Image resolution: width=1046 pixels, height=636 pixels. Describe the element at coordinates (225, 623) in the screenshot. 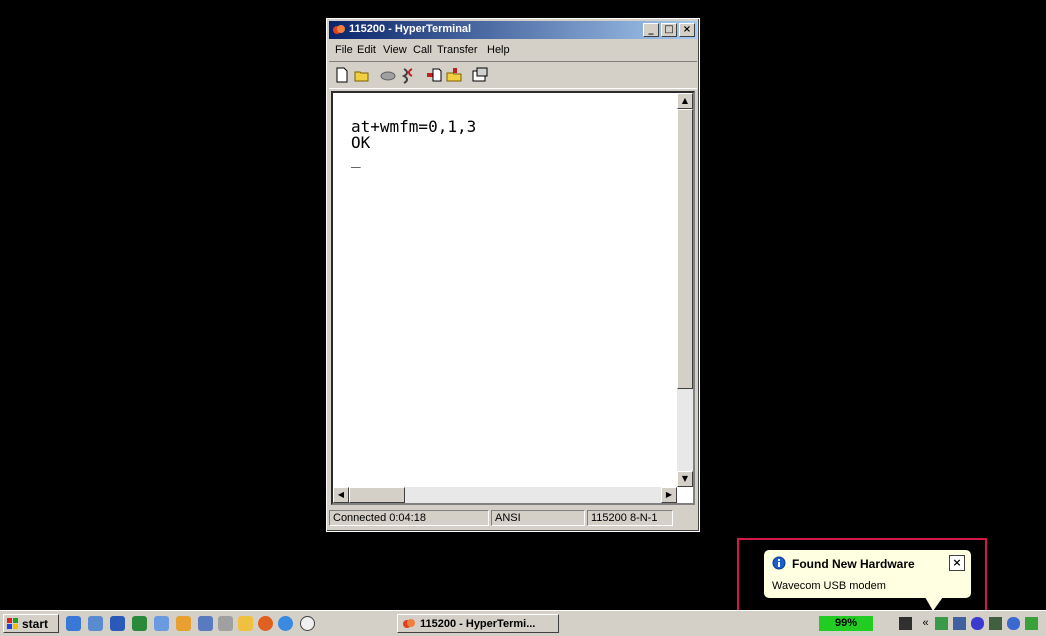

I see `shortcut-icon` at that location.